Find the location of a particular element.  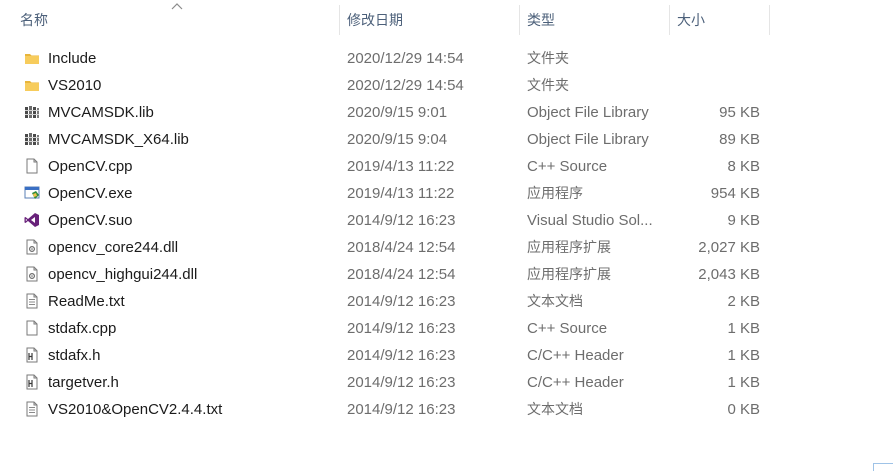

column-header-date-modified: 修改日期 is located at coordinates (432, 20).